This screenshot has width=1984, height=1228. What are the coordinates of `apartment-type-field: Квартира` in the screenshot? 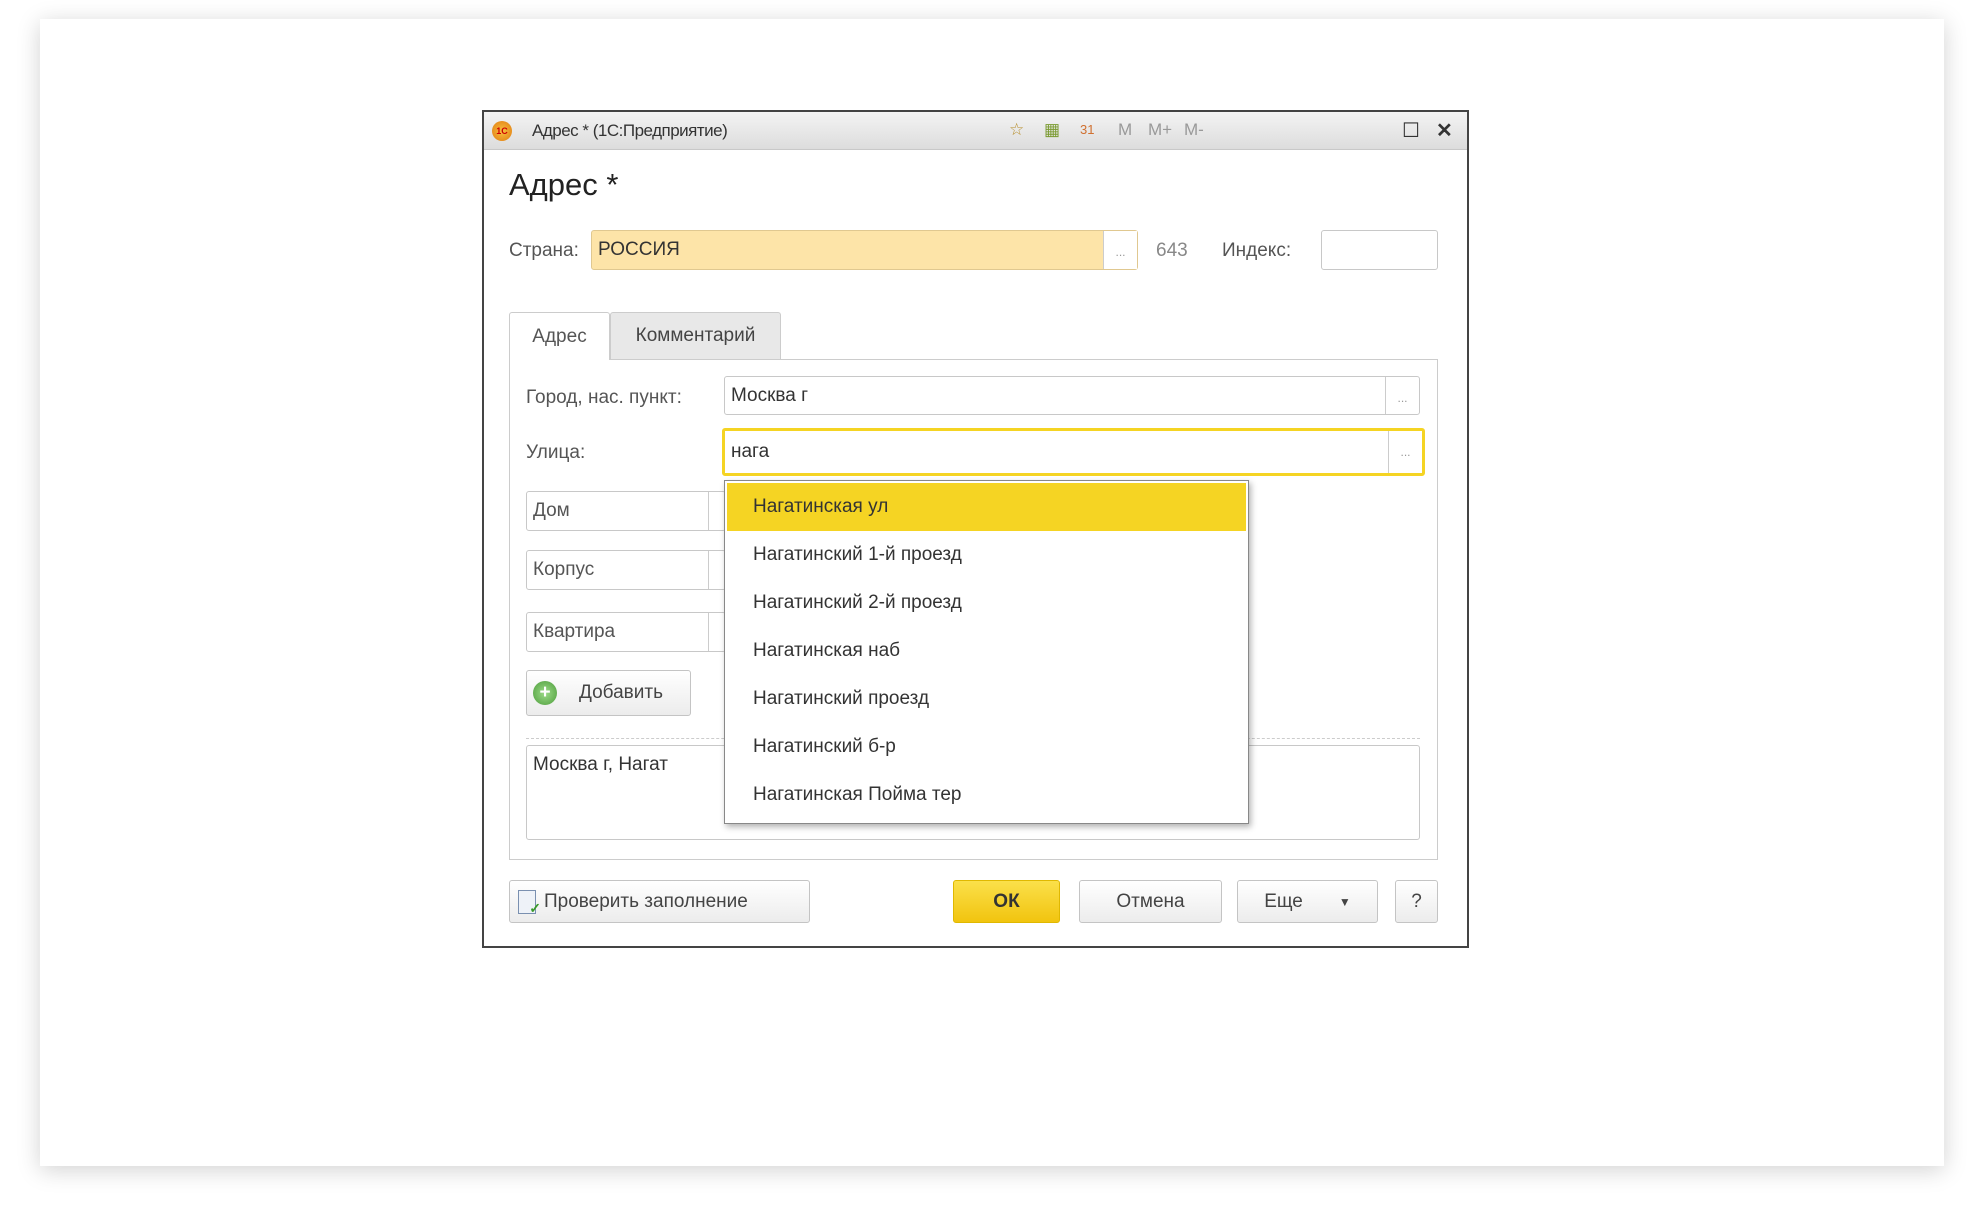 It's located at (626, 632).